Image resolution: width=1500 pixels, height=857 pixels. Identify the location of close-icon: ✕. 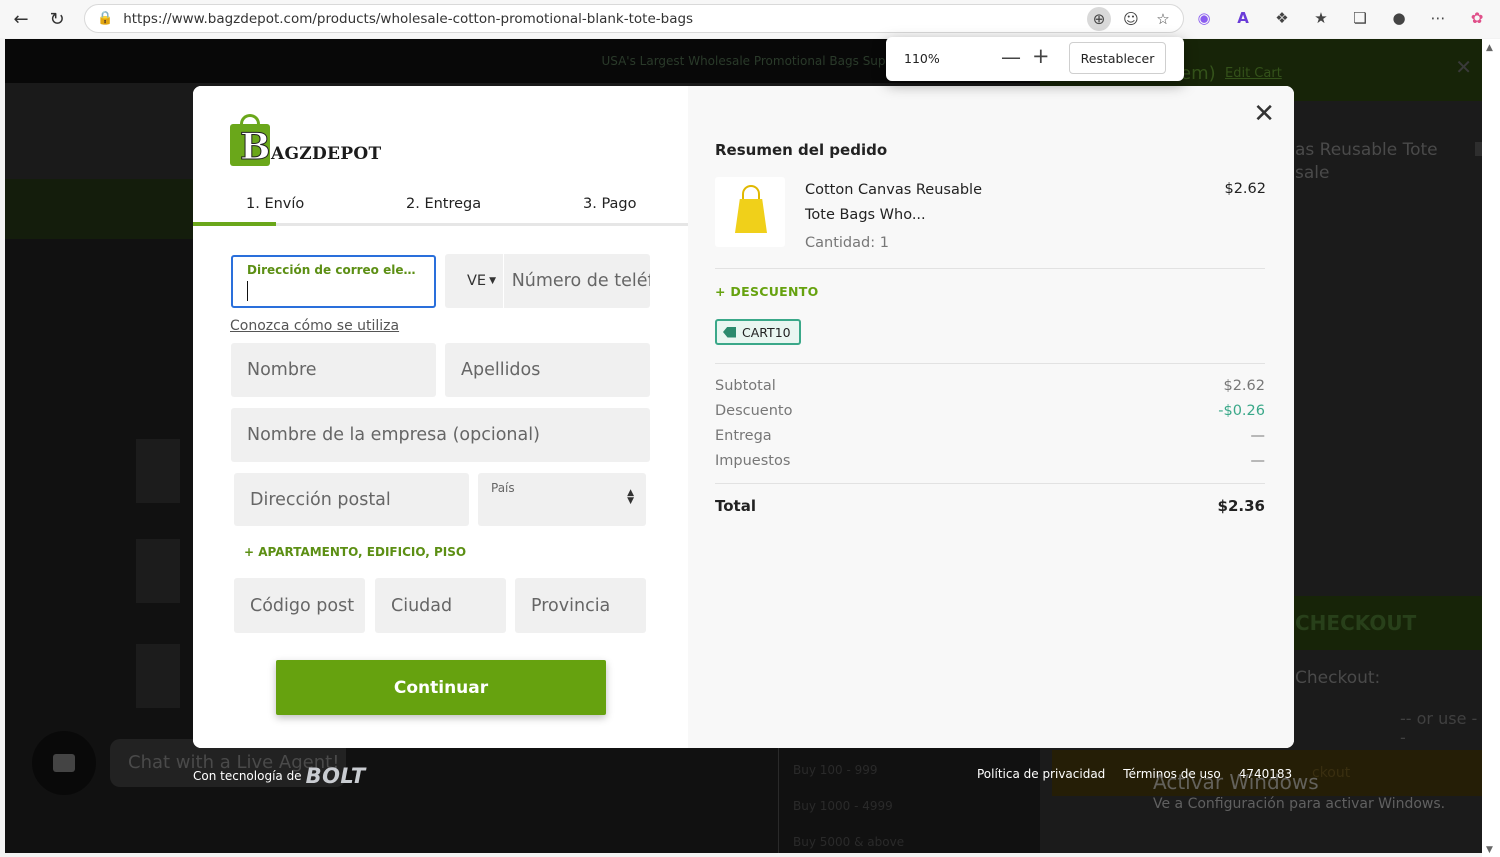
(1264, 114).